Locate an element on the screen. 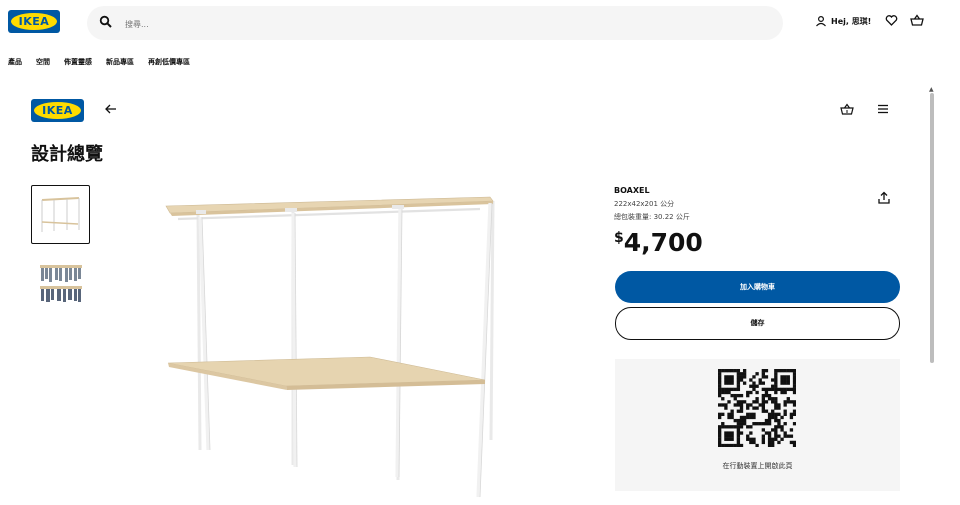  person-icon is located at coordinates (821, 21).